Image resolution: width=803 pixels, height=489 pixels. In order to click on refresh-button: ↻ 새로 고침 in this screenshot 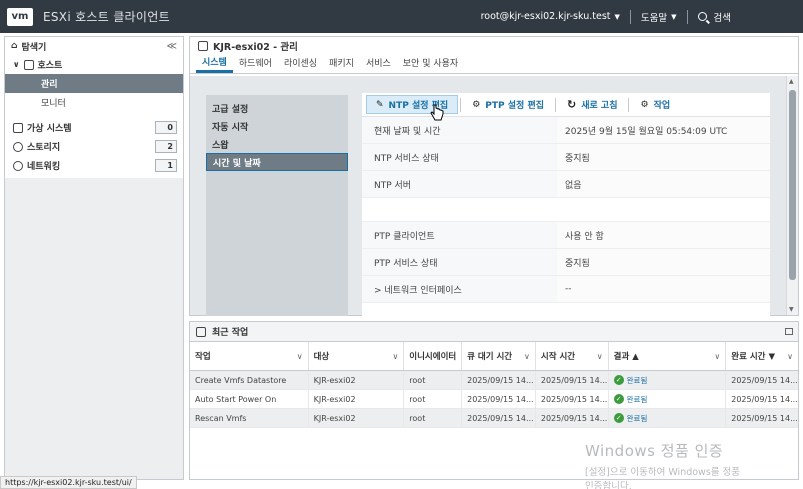, I will do `click(592, 104)`.